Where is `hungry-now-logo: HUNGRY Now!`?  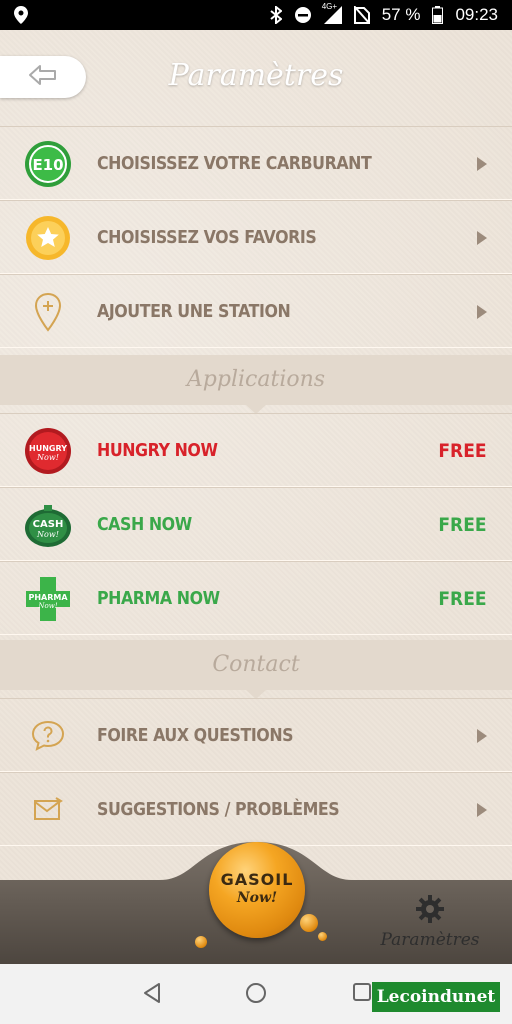
hungry-now-logo: HUNGRY Now! is located at coordinates (48, 451).